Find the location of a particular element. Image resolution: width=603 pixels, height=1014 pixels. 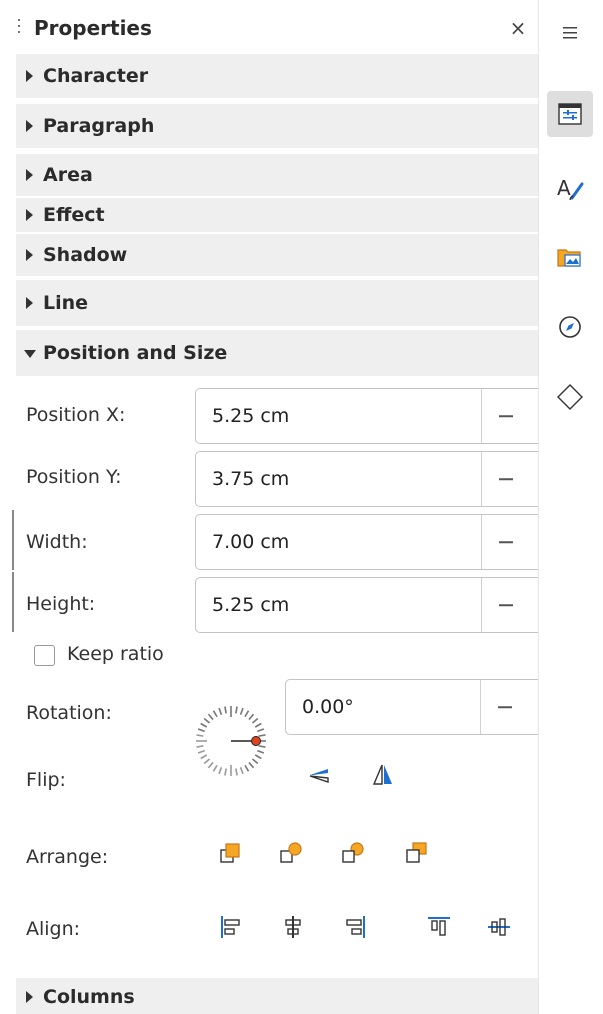

height-field: 5.25 cm is located at coordinates (366, 605).